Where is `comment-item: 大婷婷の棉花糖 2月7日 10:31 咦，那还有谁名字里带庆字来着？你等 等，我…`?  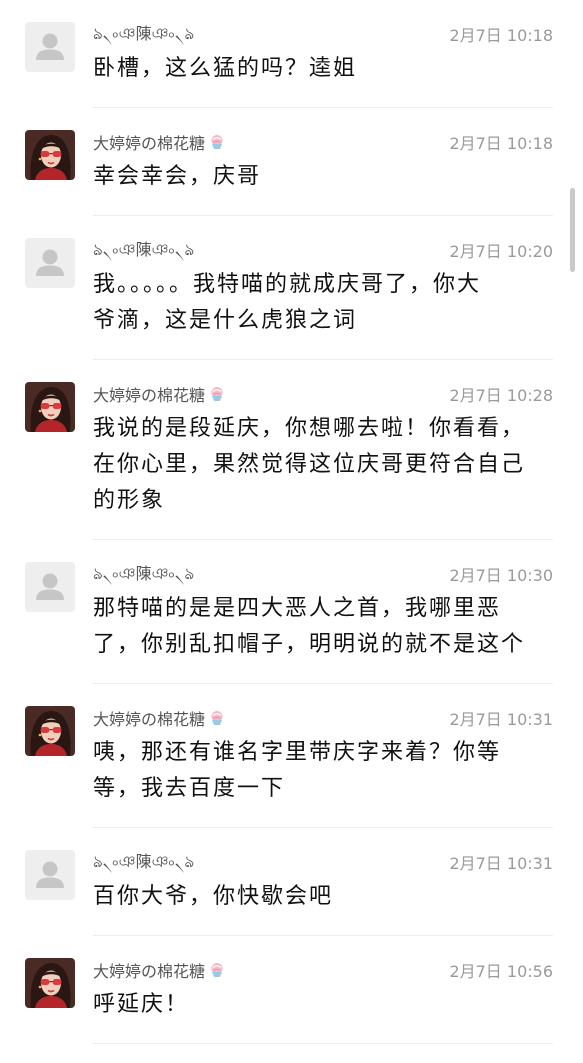 comment-item: 大婷婷の棉花糖 2月7日 10:31 咦，那还有谁名字里带庆字来着？你等 等，我… is located at coordinates (291, 756).